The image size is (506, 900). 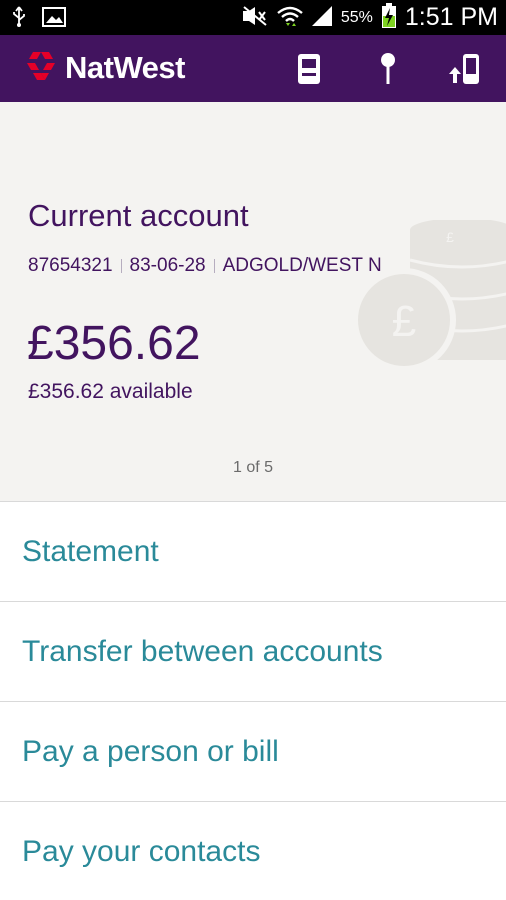 What do you see at coordinates (389, 17) in the screenshot?
I see `battery-charging-icon` at bounding box center [389, 17].